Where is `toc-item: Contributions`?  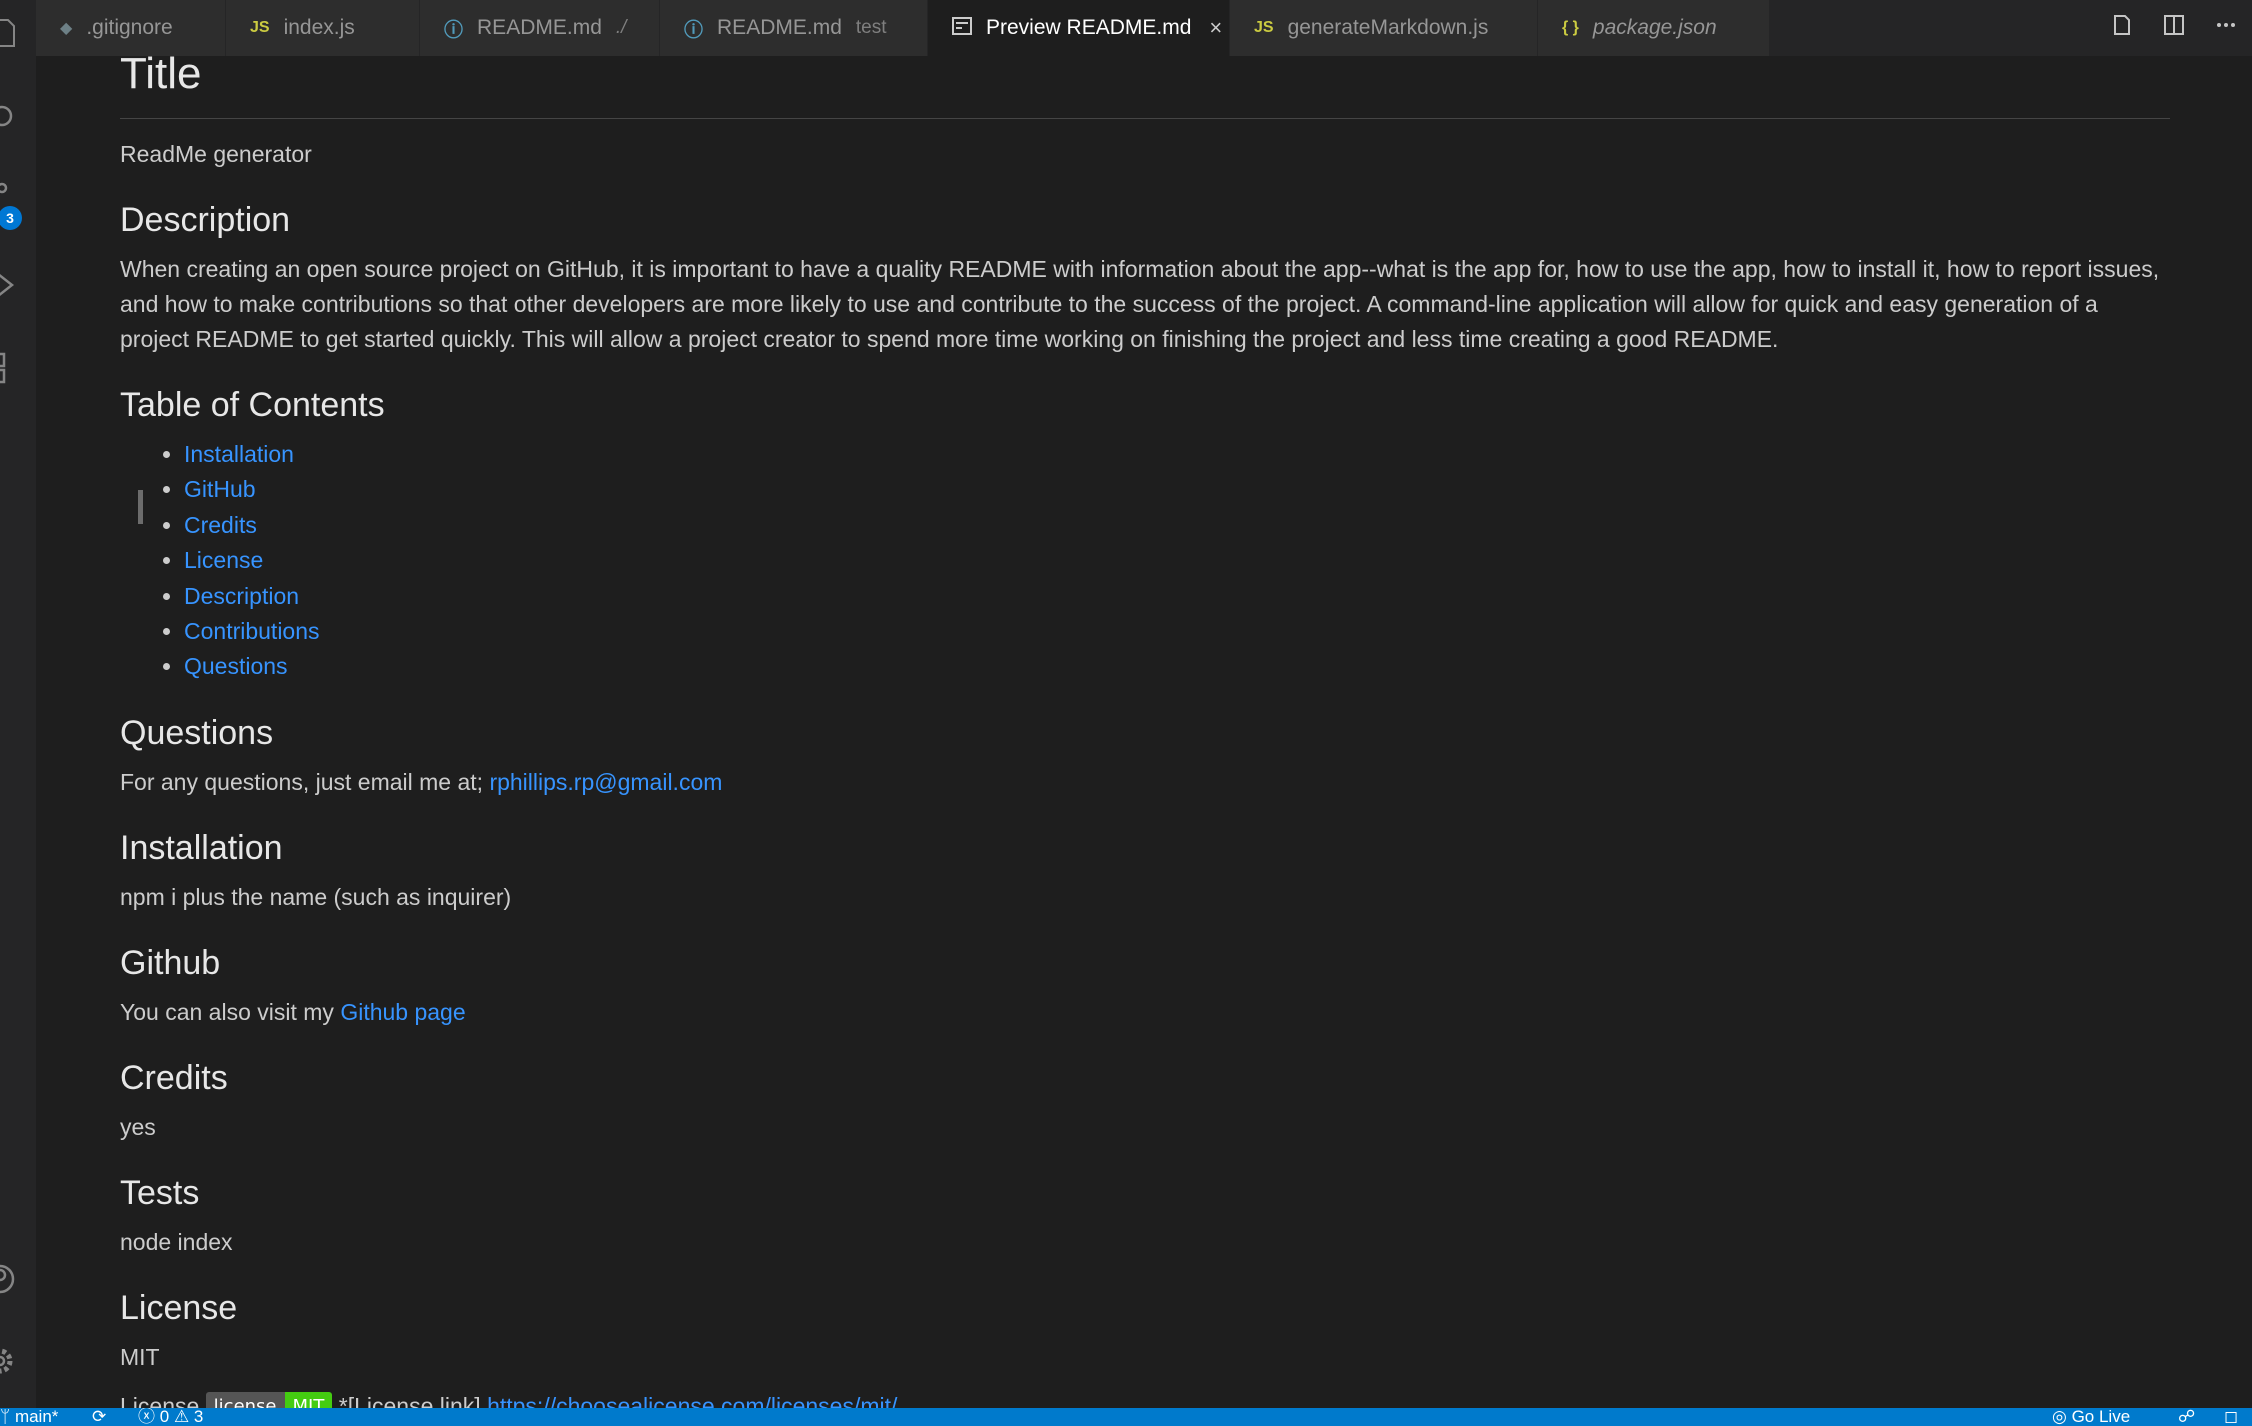
toc-item: Contributions is located at coordinates (1177, 631).